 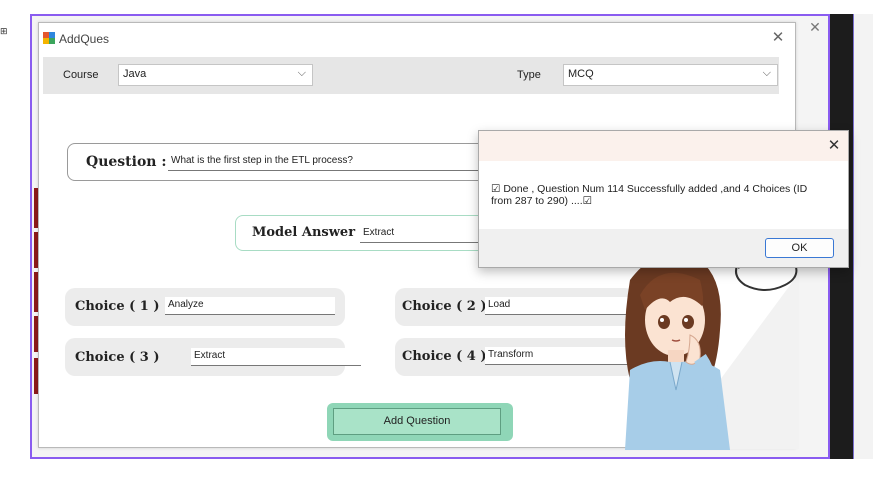 I want to click on choice-1-label: Choice ( 1 ), so click(x=117, y=306).